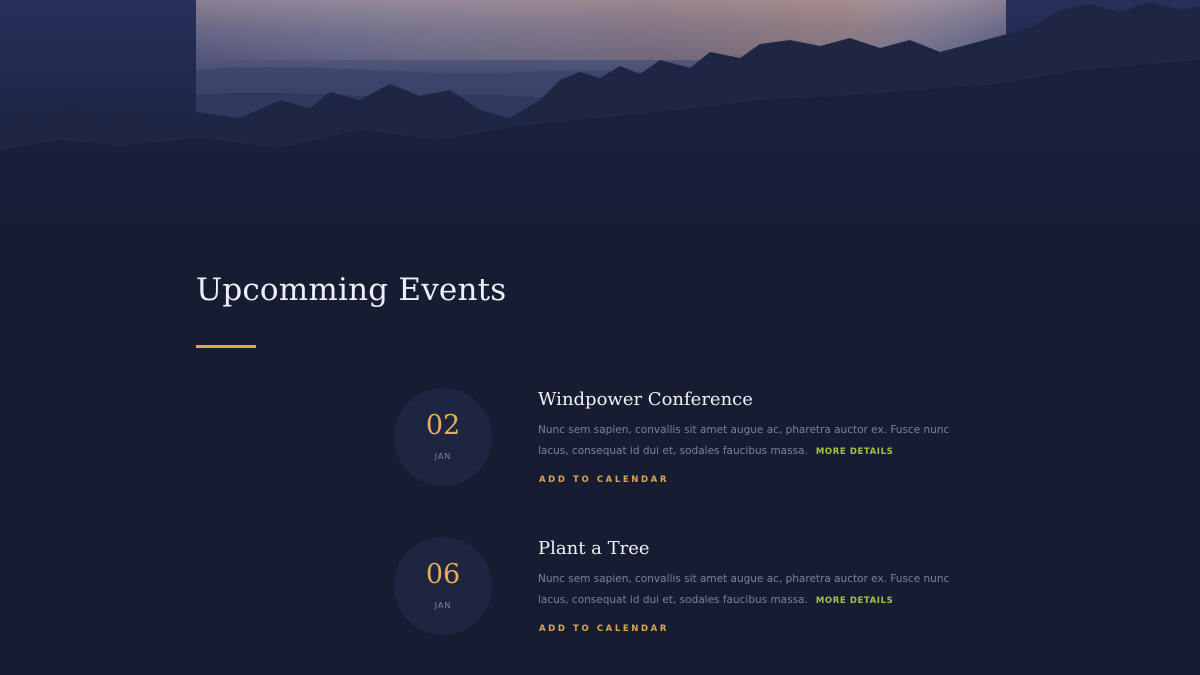 The height and width of the screenshot is (675, 1200). I want to click on event-date-day: 06, so click(443, 574).